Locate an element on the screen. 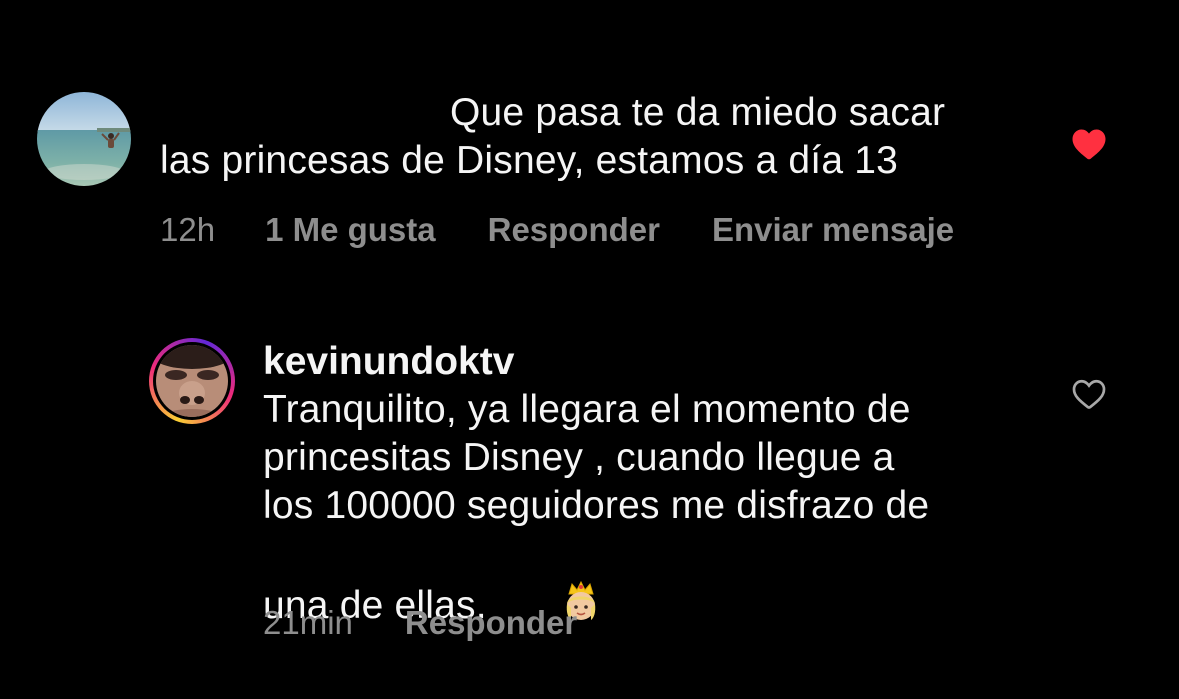 The height and width of the screenshot is (699, 1179). story-ring-avatar is located at coordinates (192, 381).